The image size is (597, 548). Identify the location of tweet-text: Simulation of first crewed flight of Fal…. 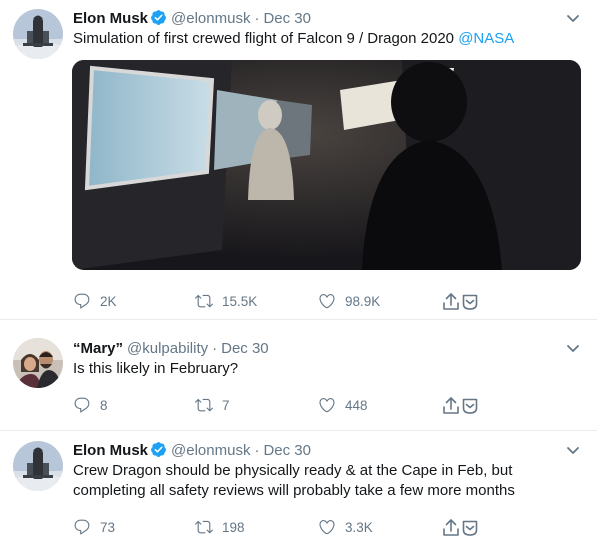
(323, 39).